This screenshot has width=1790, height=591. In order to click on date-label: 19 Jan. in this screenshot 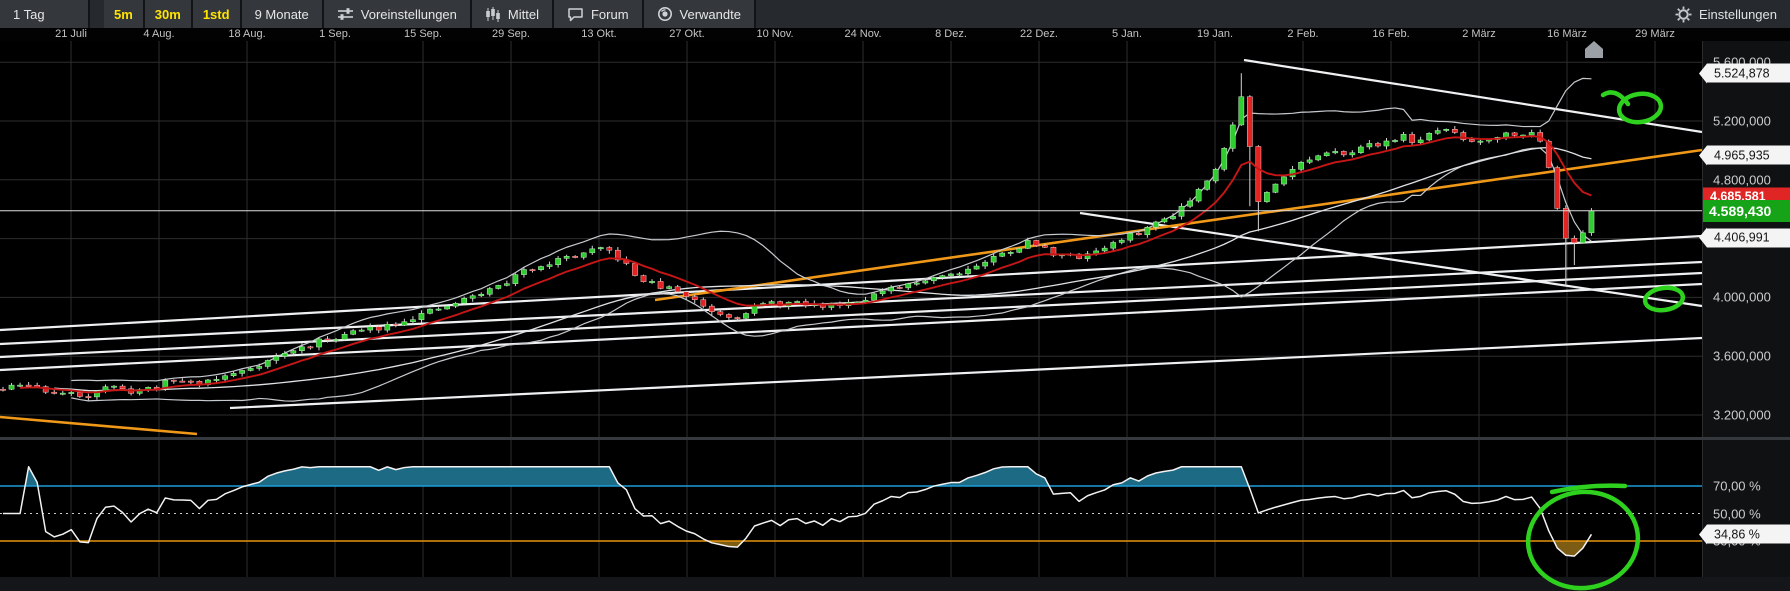, I will do `click(1215, 34)`.